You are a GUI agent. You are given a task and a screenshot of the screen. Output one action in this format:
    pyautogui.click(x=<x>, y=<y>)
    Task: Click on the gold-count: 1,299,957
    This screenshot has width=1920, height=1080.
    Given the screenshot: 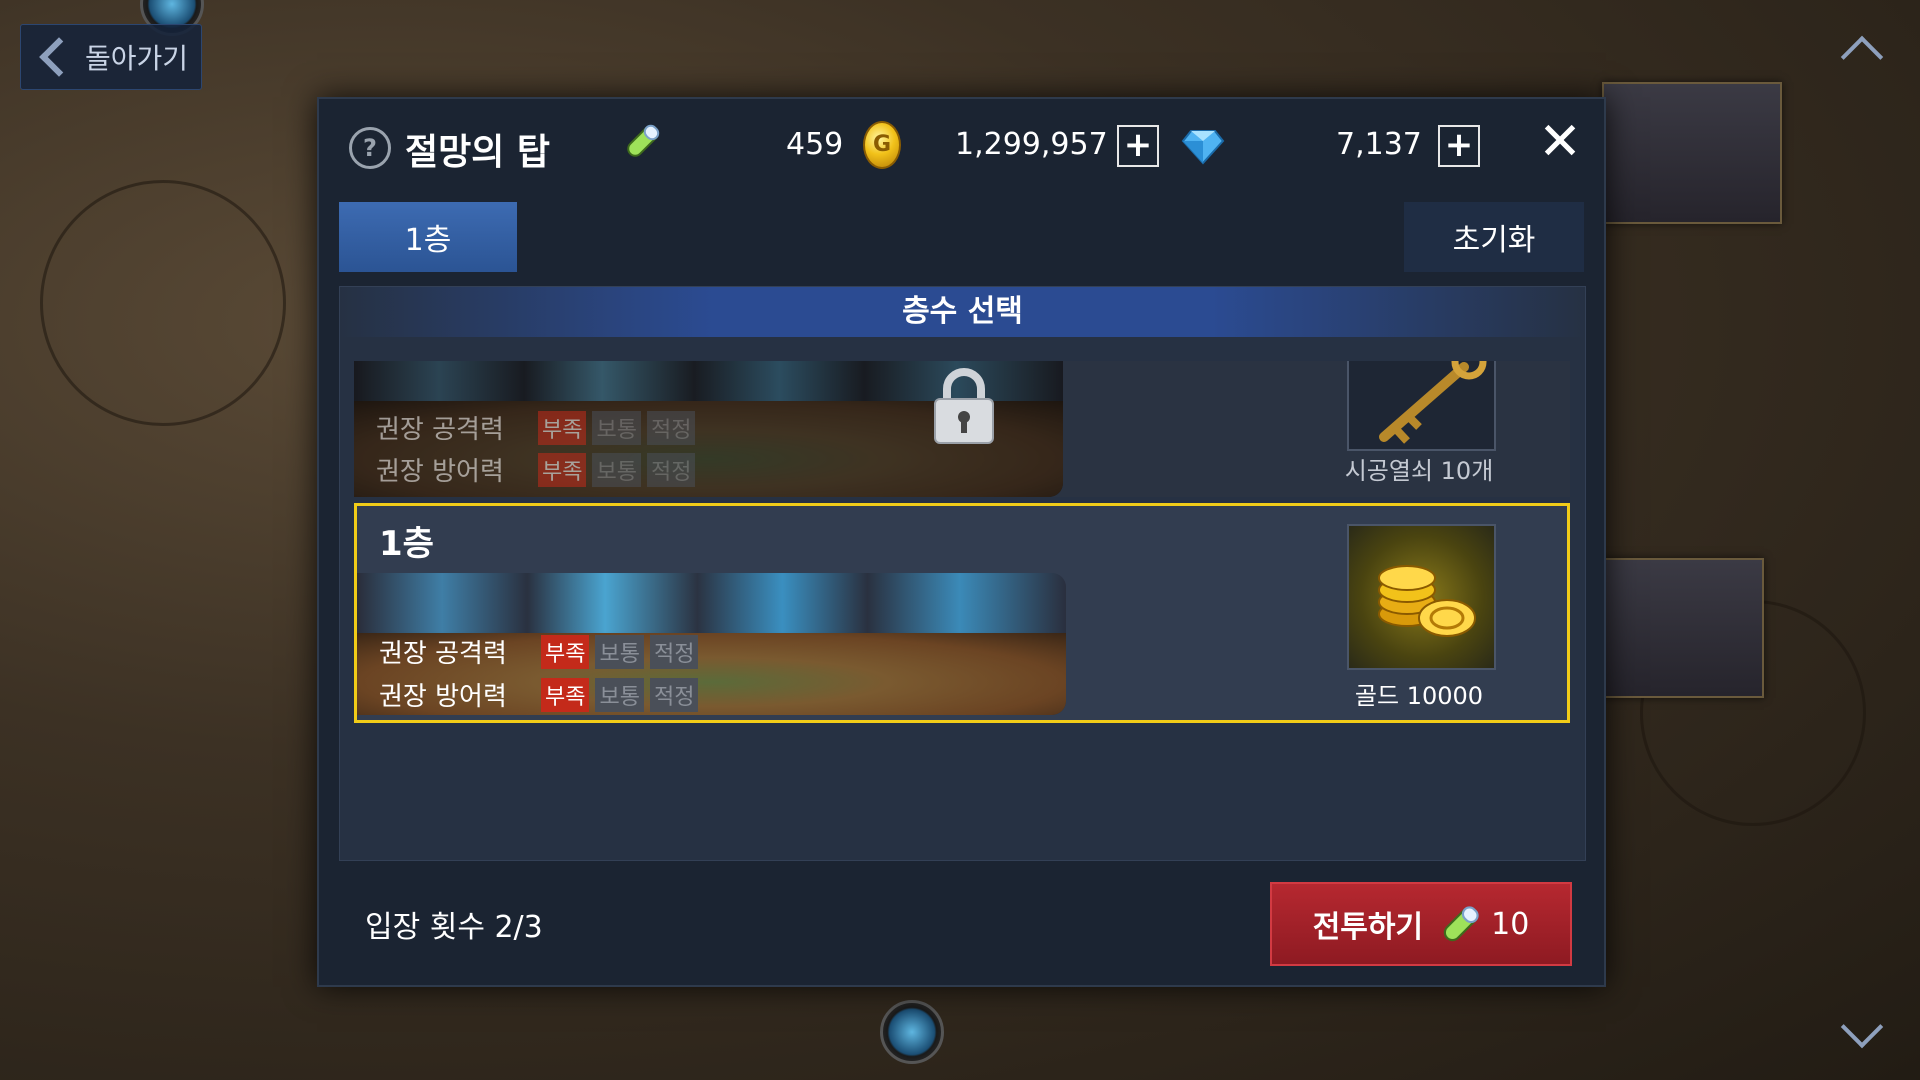 What is the action you would take?
    pyautogui.click(x=1031, y=144)
    